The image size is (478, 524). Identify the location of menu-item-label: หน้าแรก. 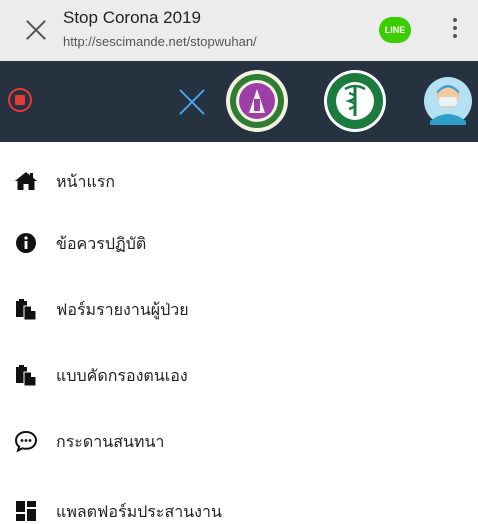
(86, 181).